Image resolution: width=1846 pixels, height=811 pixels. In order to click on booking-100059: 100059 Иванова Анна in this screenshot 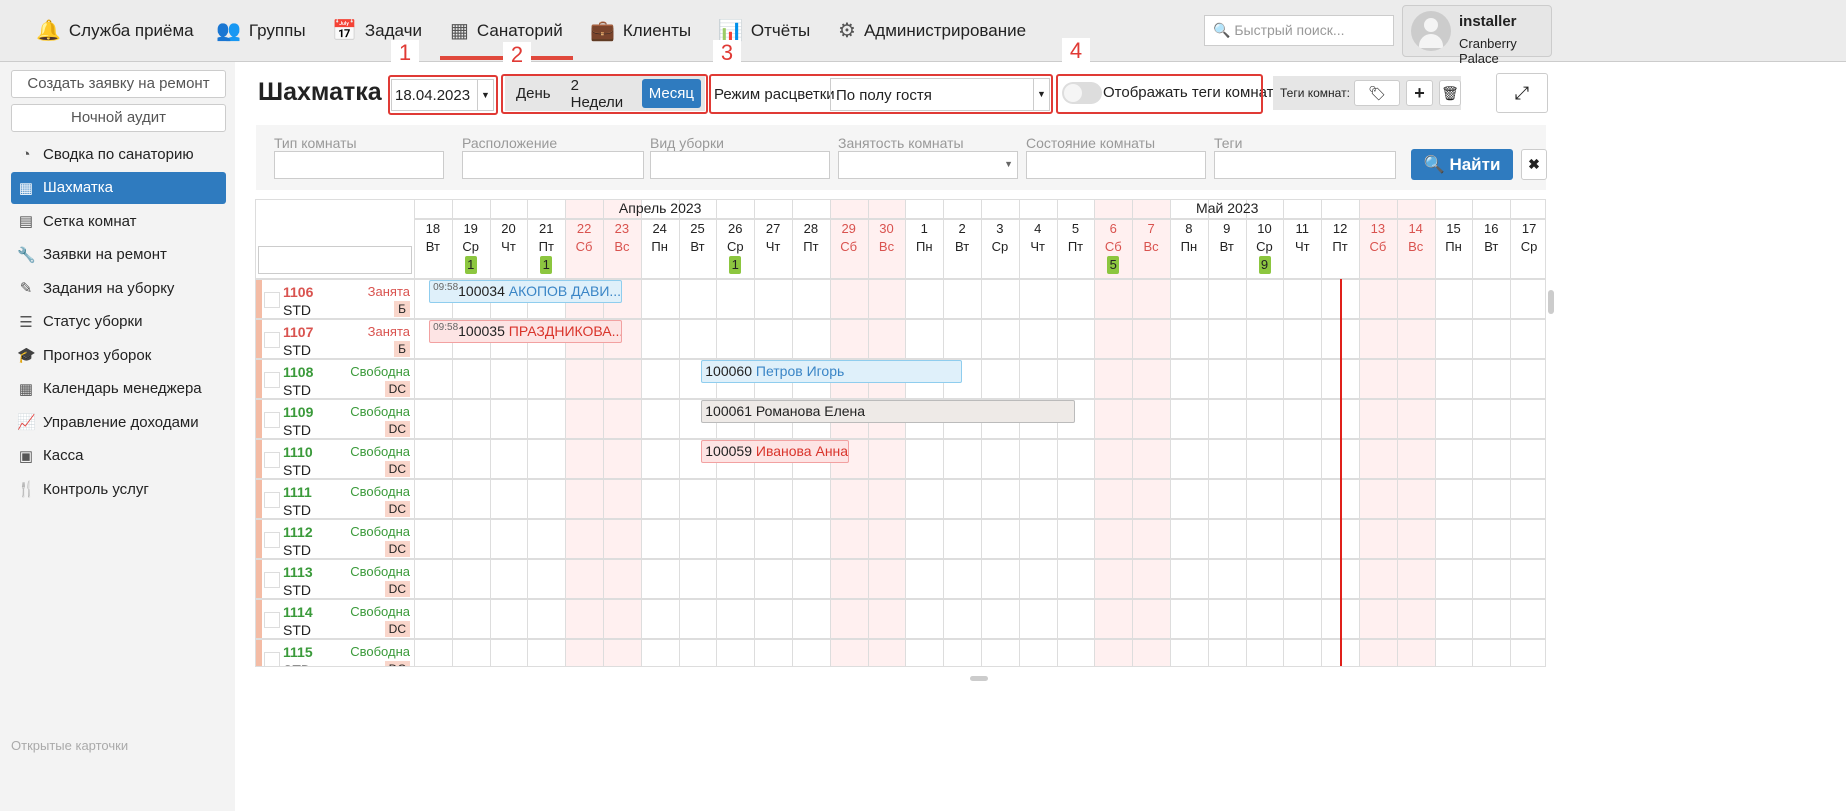, I will do `click(775, 451)`.